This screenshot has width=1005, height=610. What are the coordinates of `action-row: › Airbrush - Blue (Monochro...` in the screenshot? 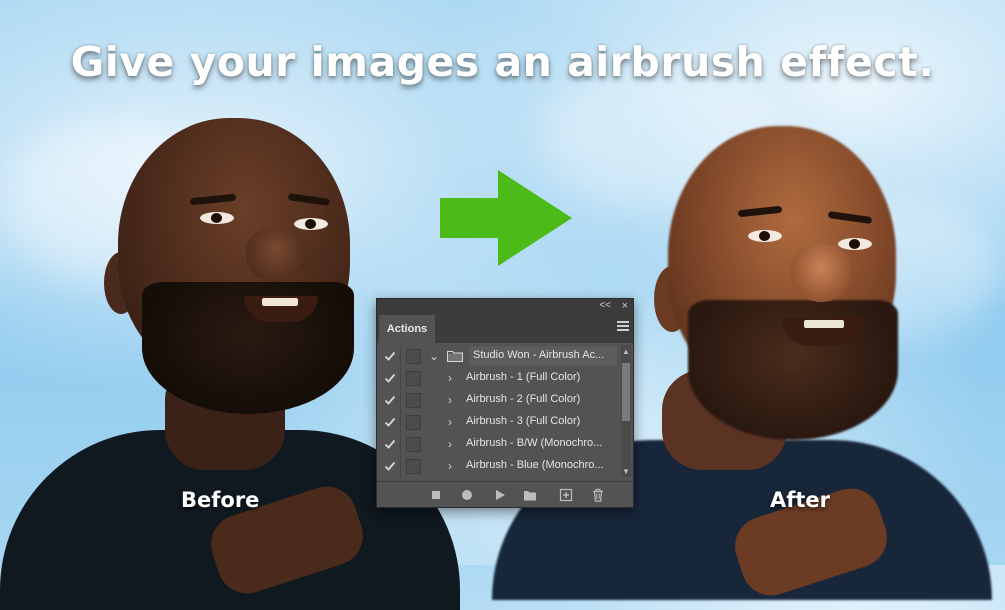 It's located at (505, 466).